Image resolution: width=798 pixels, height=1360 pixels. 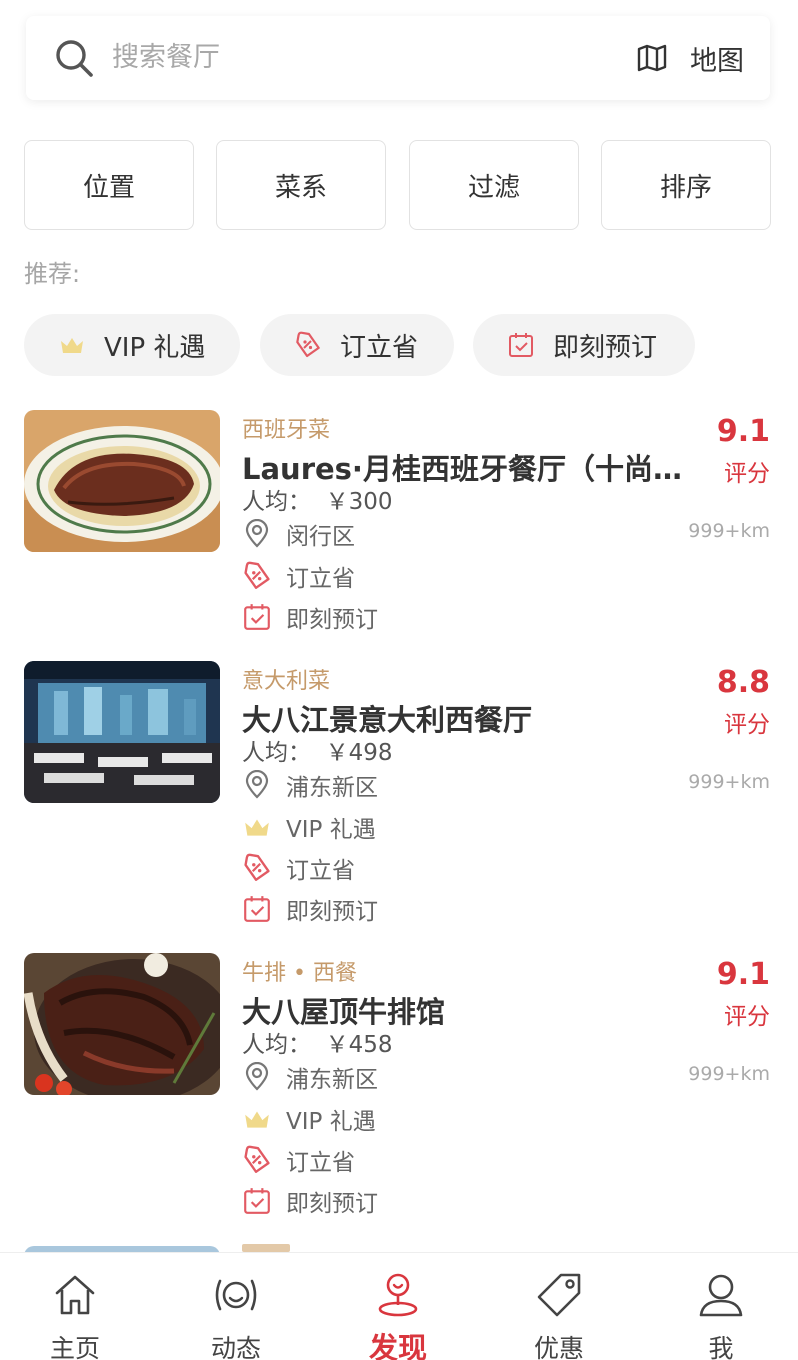 I want to click on tab-home: 主页, so click(x=77, y=1306).